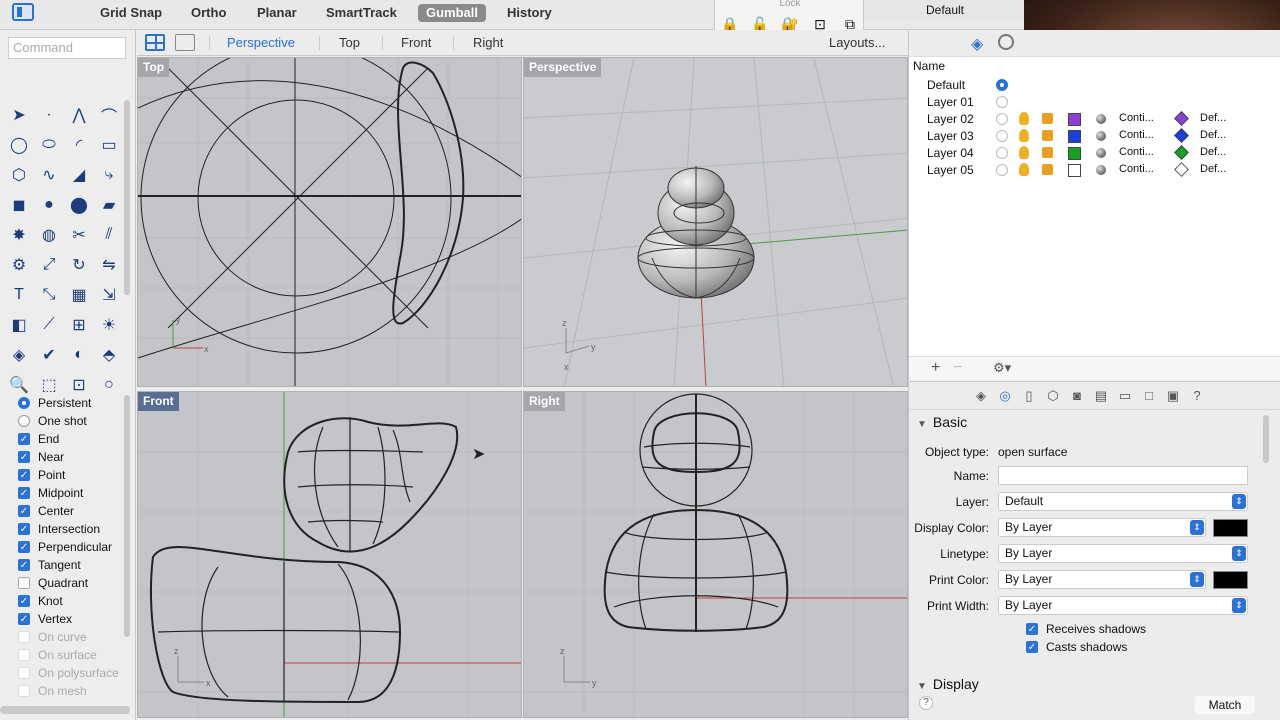  I want to click on current-layer-display: Default, so click(945, 10).